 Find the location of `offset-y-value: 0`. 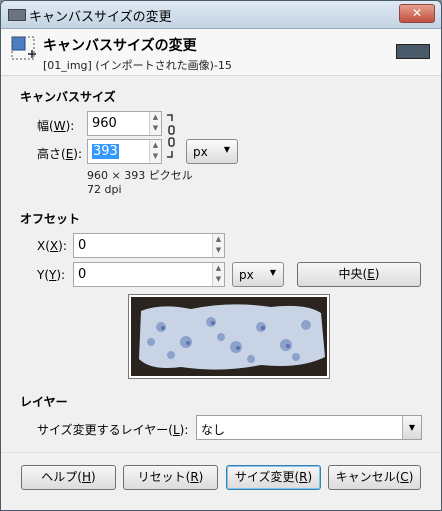

offset-y-value: 0 is located at coordinates (82, 274).